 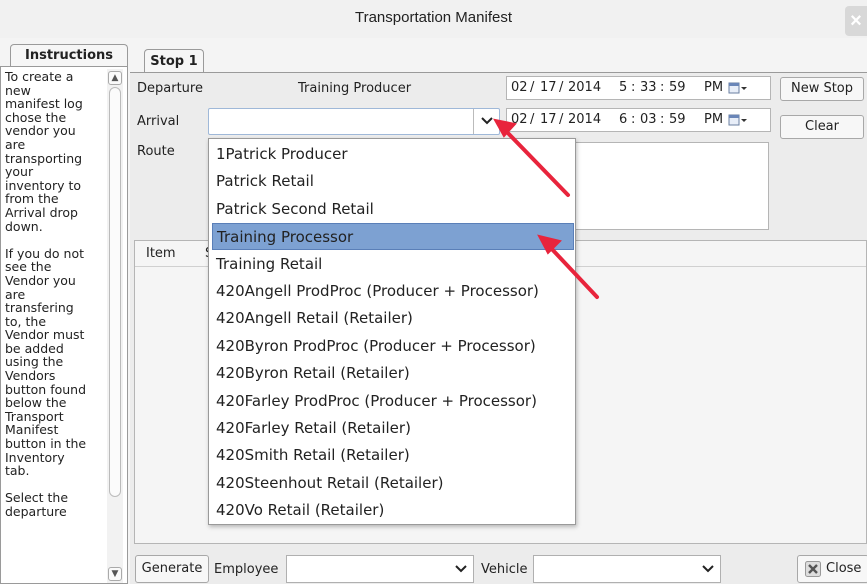 What do you see at coordinates (69, 55) in the screenshot?
I see `tab-instructions: Instructions` at bounding box center [69, 55].